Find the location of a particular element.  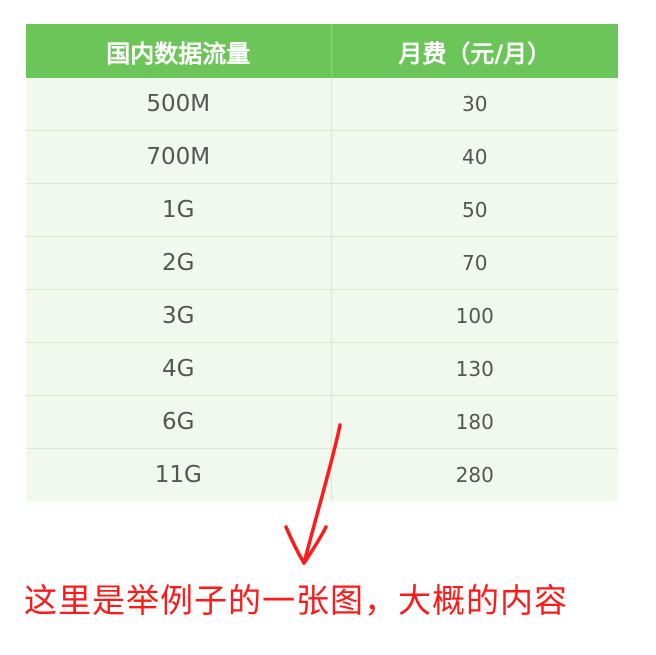

table-row: 2G 70 is located at coordinates (322, 263).